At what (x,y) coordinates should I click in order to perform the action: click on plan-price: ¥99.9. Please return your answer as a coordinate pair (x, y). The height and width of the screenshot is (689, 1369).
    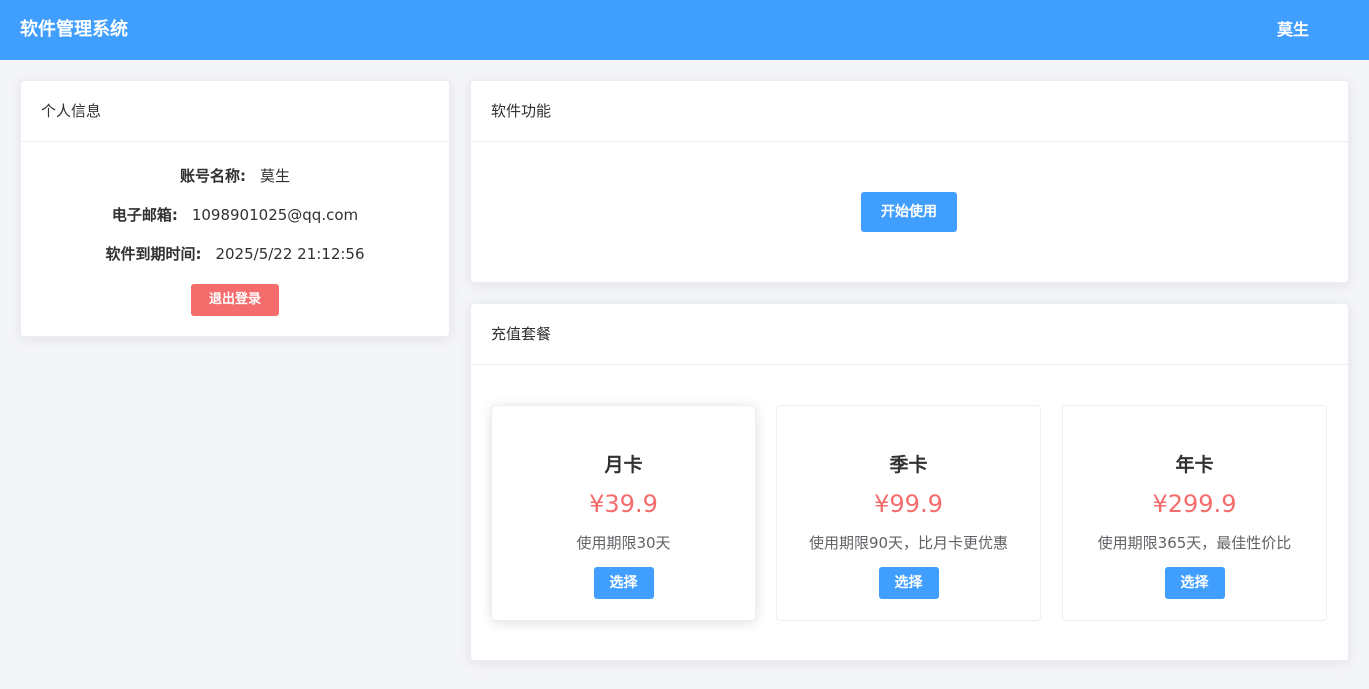
    Looking at the image, I should click on (908, 504).